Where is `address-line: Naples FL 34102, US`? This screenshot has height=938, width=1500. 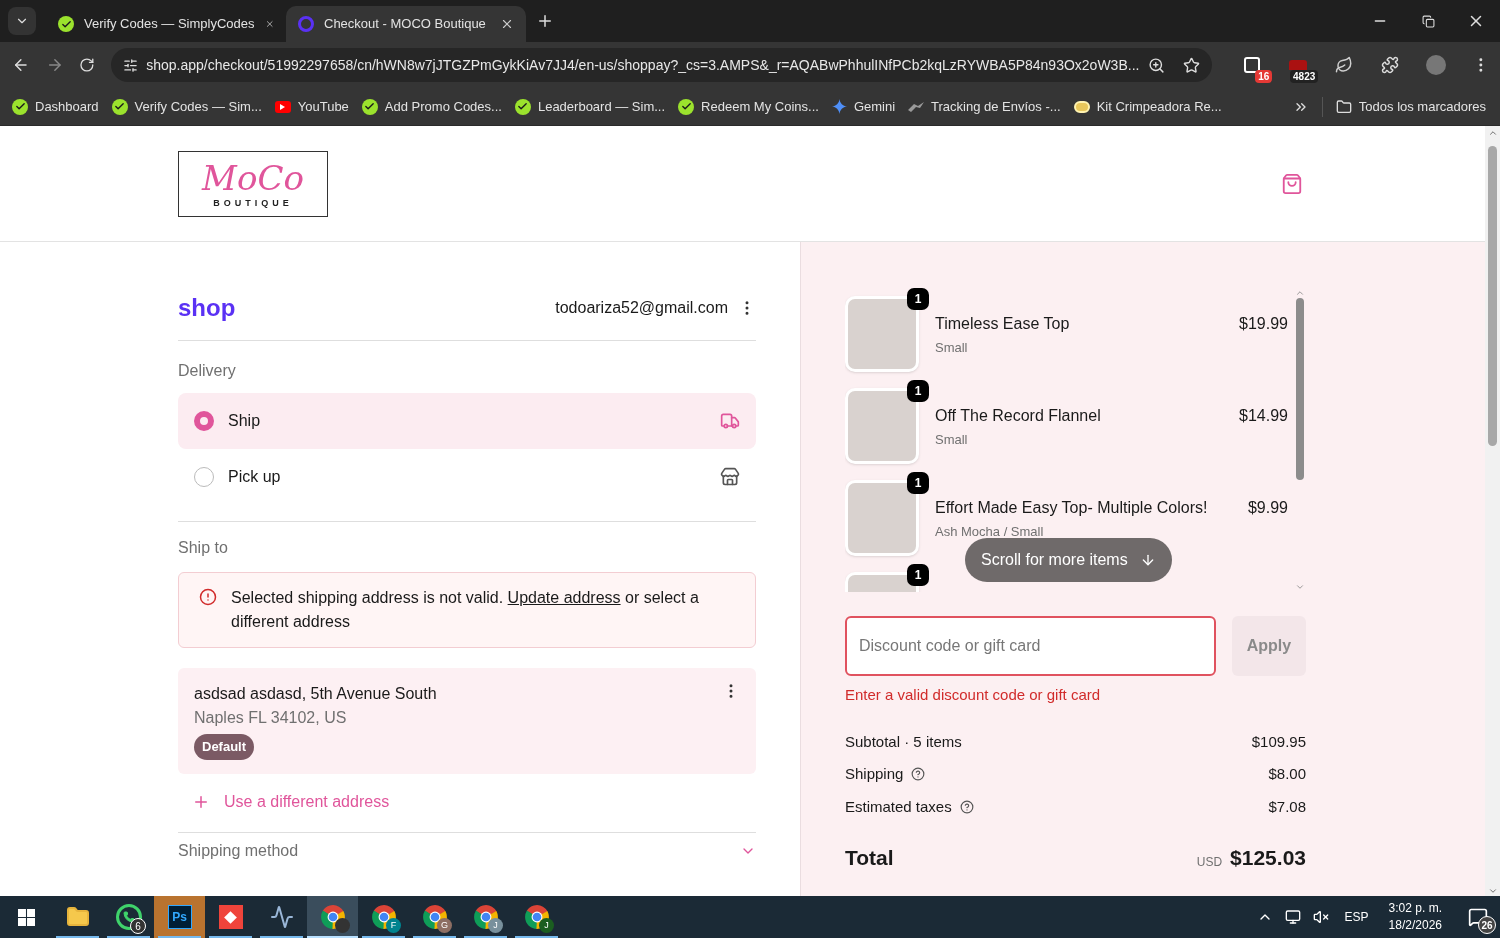 address-line: Naples FL 34102, US is located at coordinates (271, 718).